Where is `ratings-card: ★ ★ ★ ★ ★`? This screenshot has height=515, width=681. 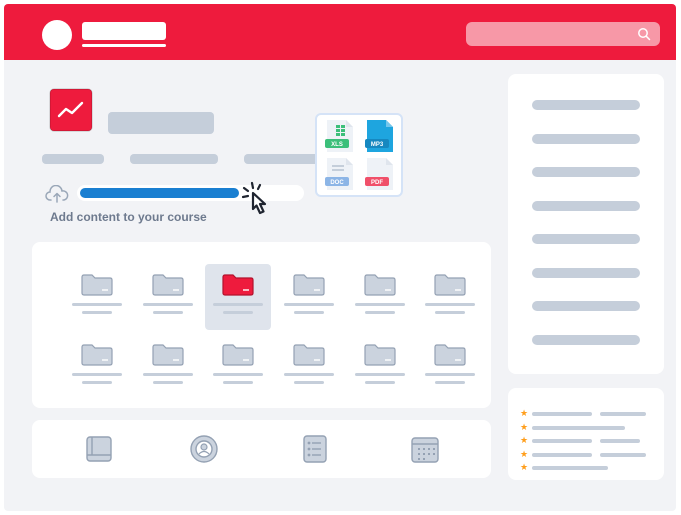
ratings-card: ★ ★ ★ ★ ★ is located at coordinates (586, 434).